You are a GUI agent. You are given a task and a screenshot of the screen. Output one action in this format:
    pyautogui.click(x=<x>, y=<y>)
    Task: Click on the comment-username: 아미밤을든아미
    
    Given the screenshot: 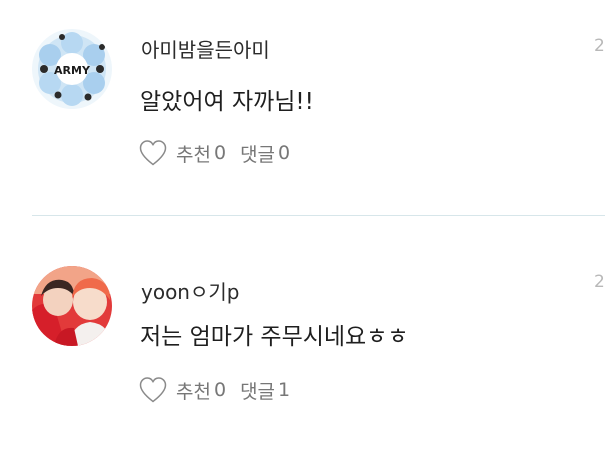 What is the action you would take?
    pyautogui.click(x=205, y=48)
    